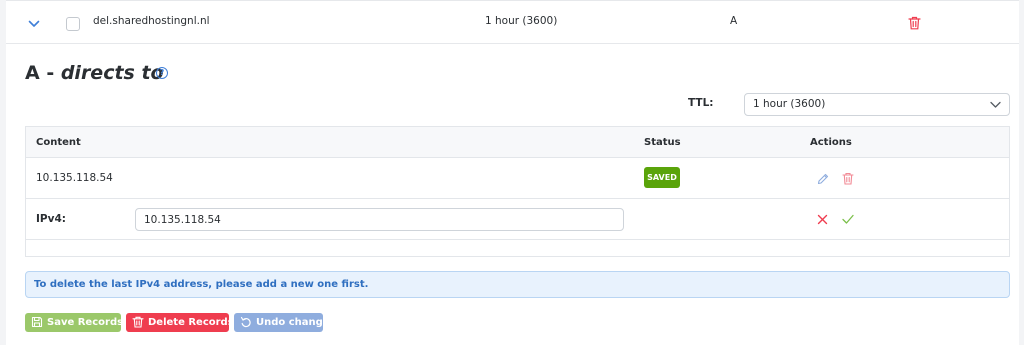  What do you see at coordinates (151, 21) in the screenshot?
I see `record-name: del.sharedhostingnl.nl` at bounding box center [151, 21].